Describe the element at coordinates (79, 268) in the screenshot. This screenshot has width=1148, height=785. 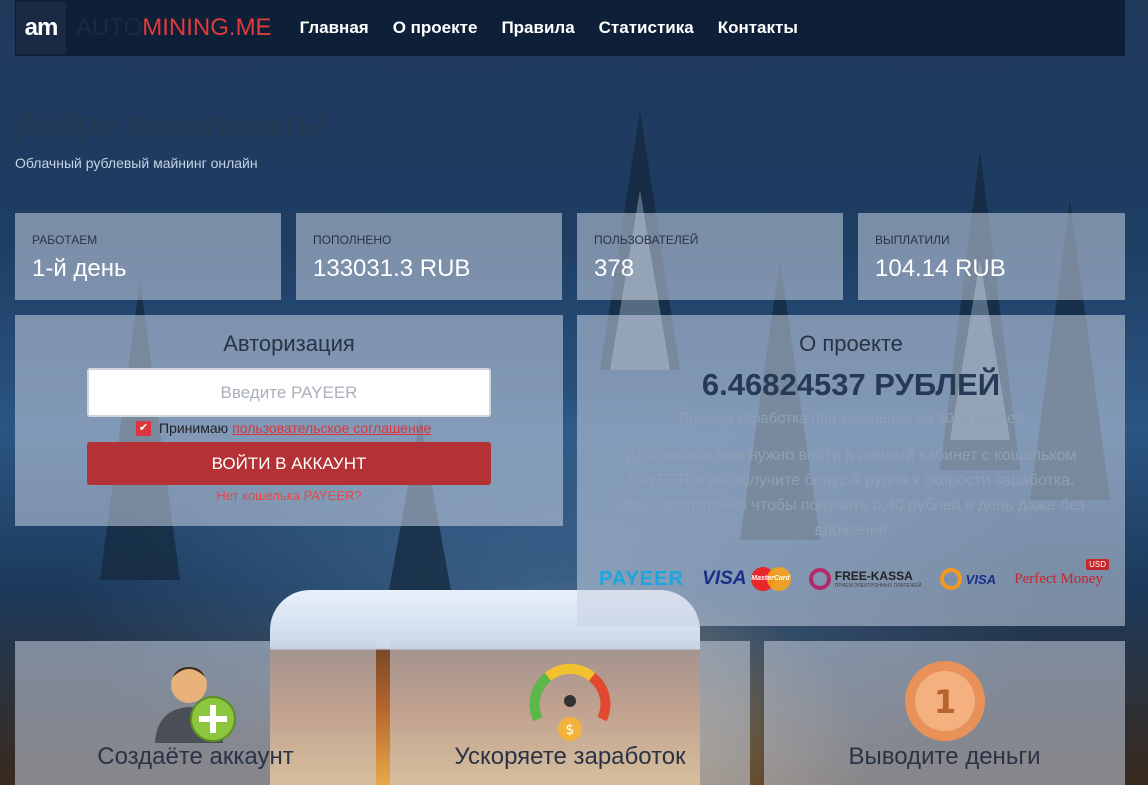
I see `stat-value: 1-й день` at that location.